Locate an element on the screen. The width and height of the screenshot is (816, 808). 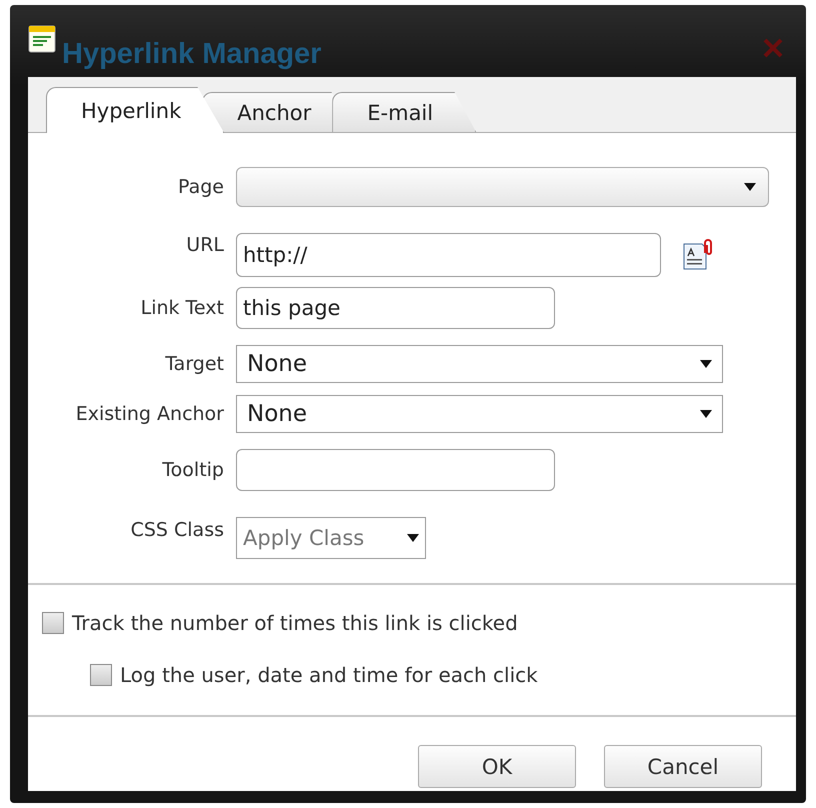
page-dropdown is located at coordinates (502, 187).